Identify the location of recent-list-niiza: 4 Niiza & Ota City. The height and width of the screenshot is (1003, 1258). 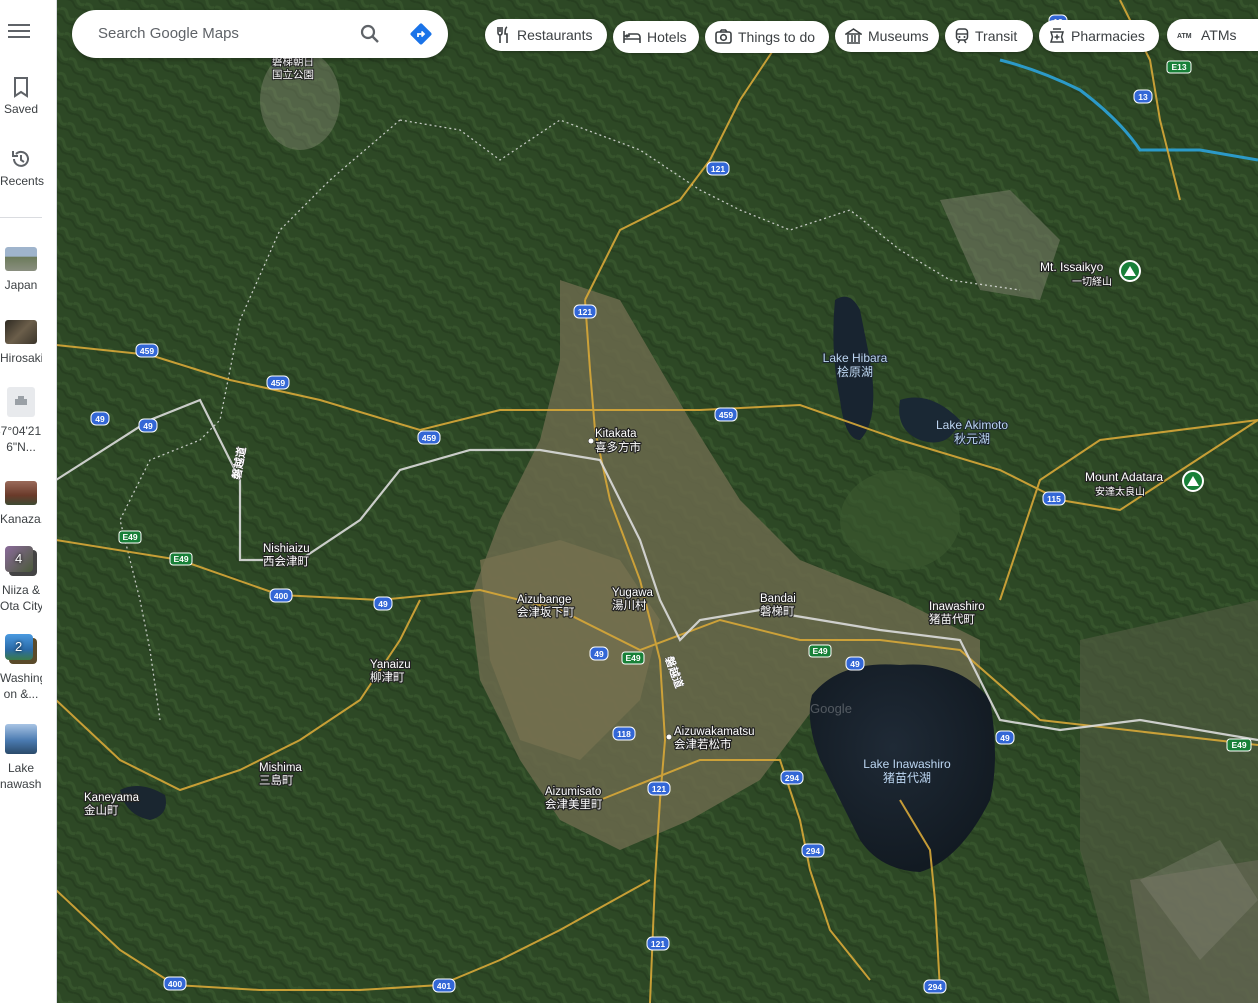
(21, 580).